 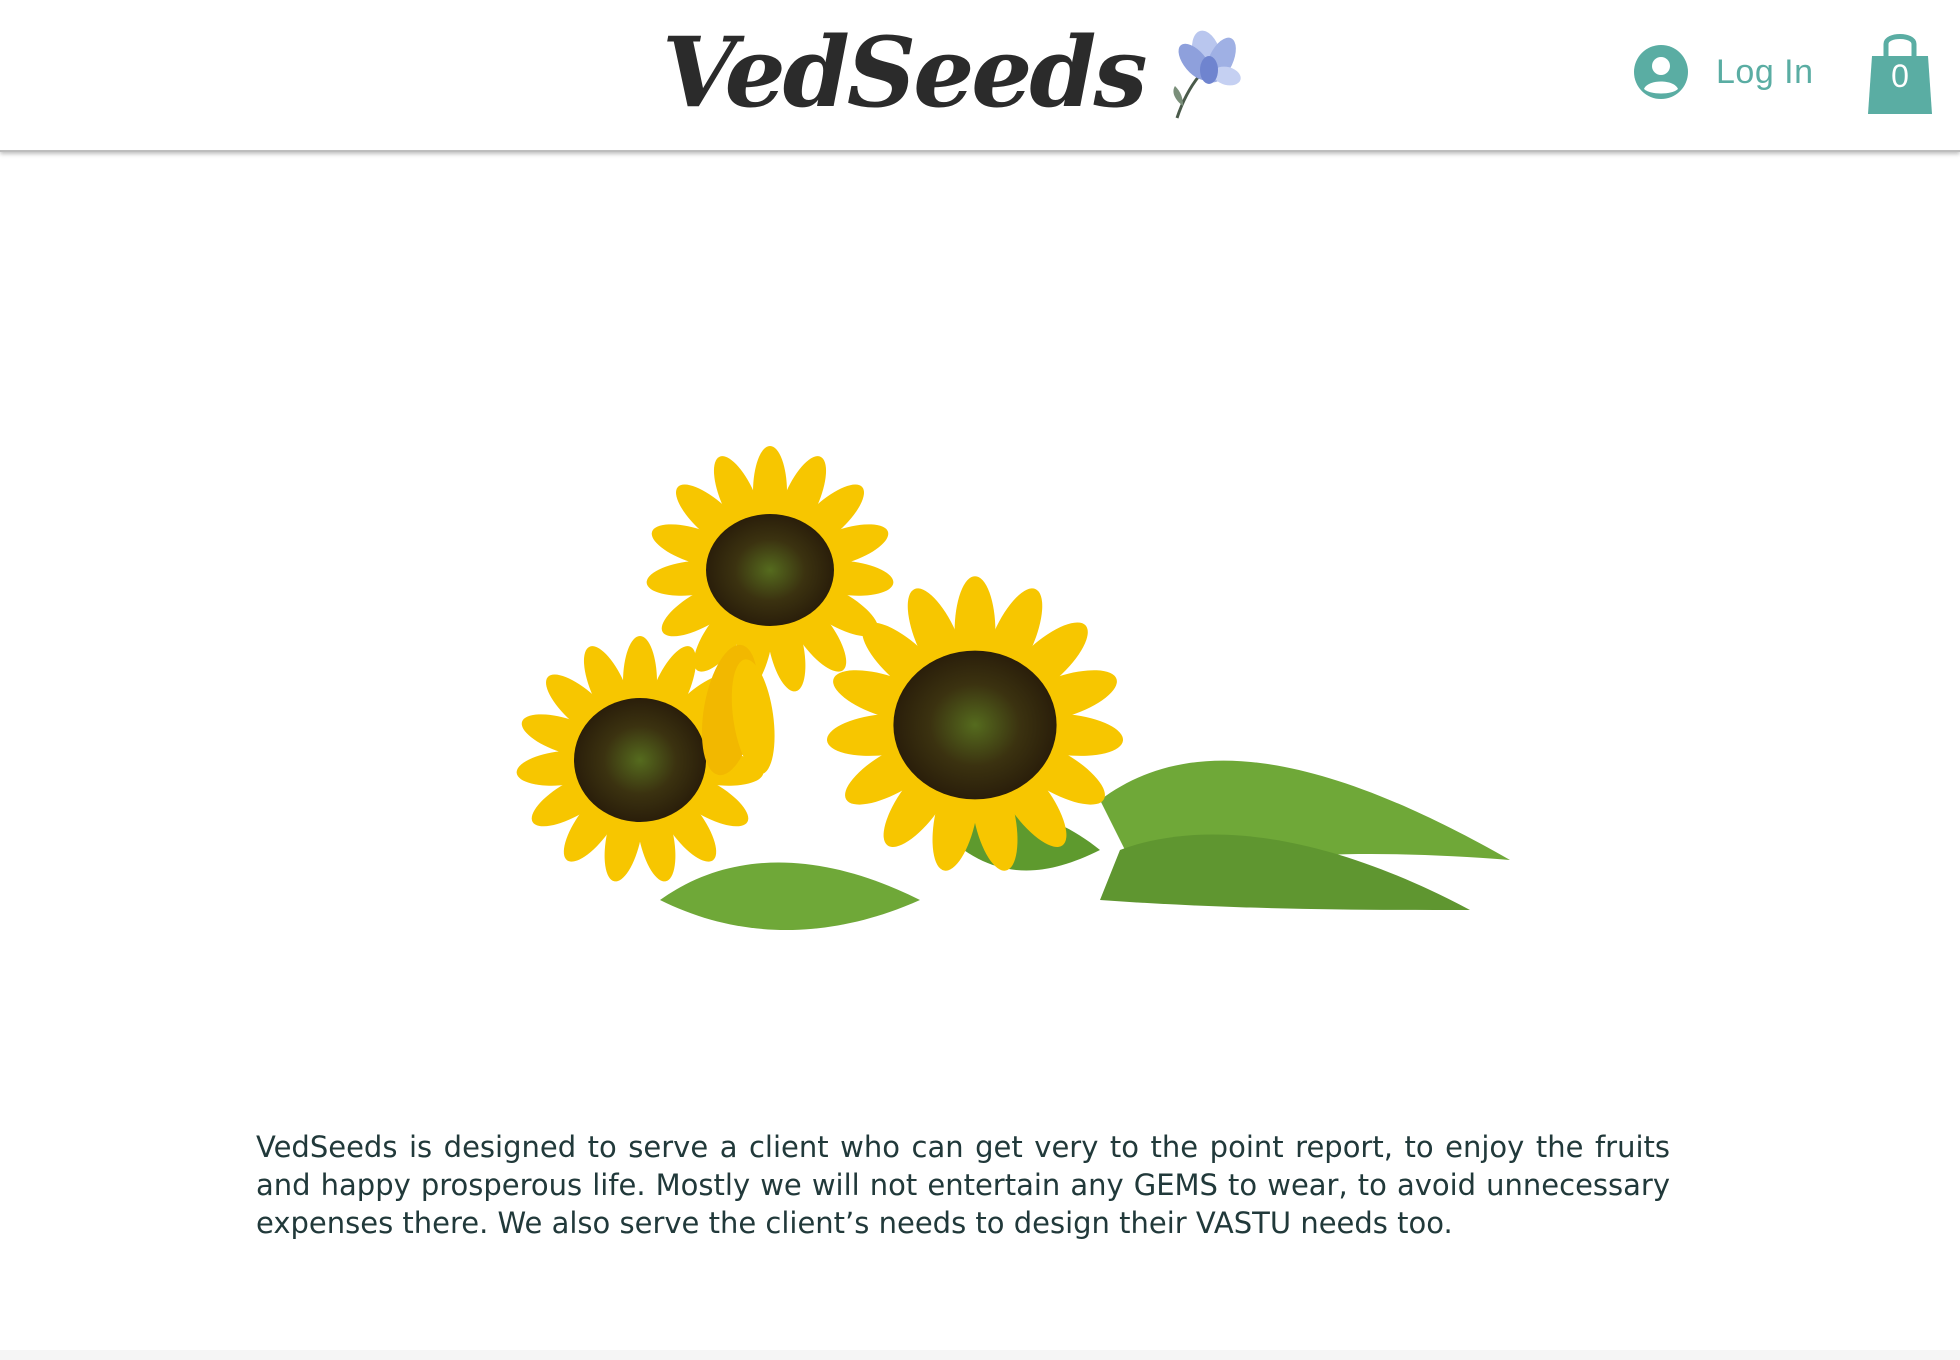 What do you see at coordinates (1661, 72) in the screenshot?
I see `user-avatar-icon` at bounding box center [1661, 72].